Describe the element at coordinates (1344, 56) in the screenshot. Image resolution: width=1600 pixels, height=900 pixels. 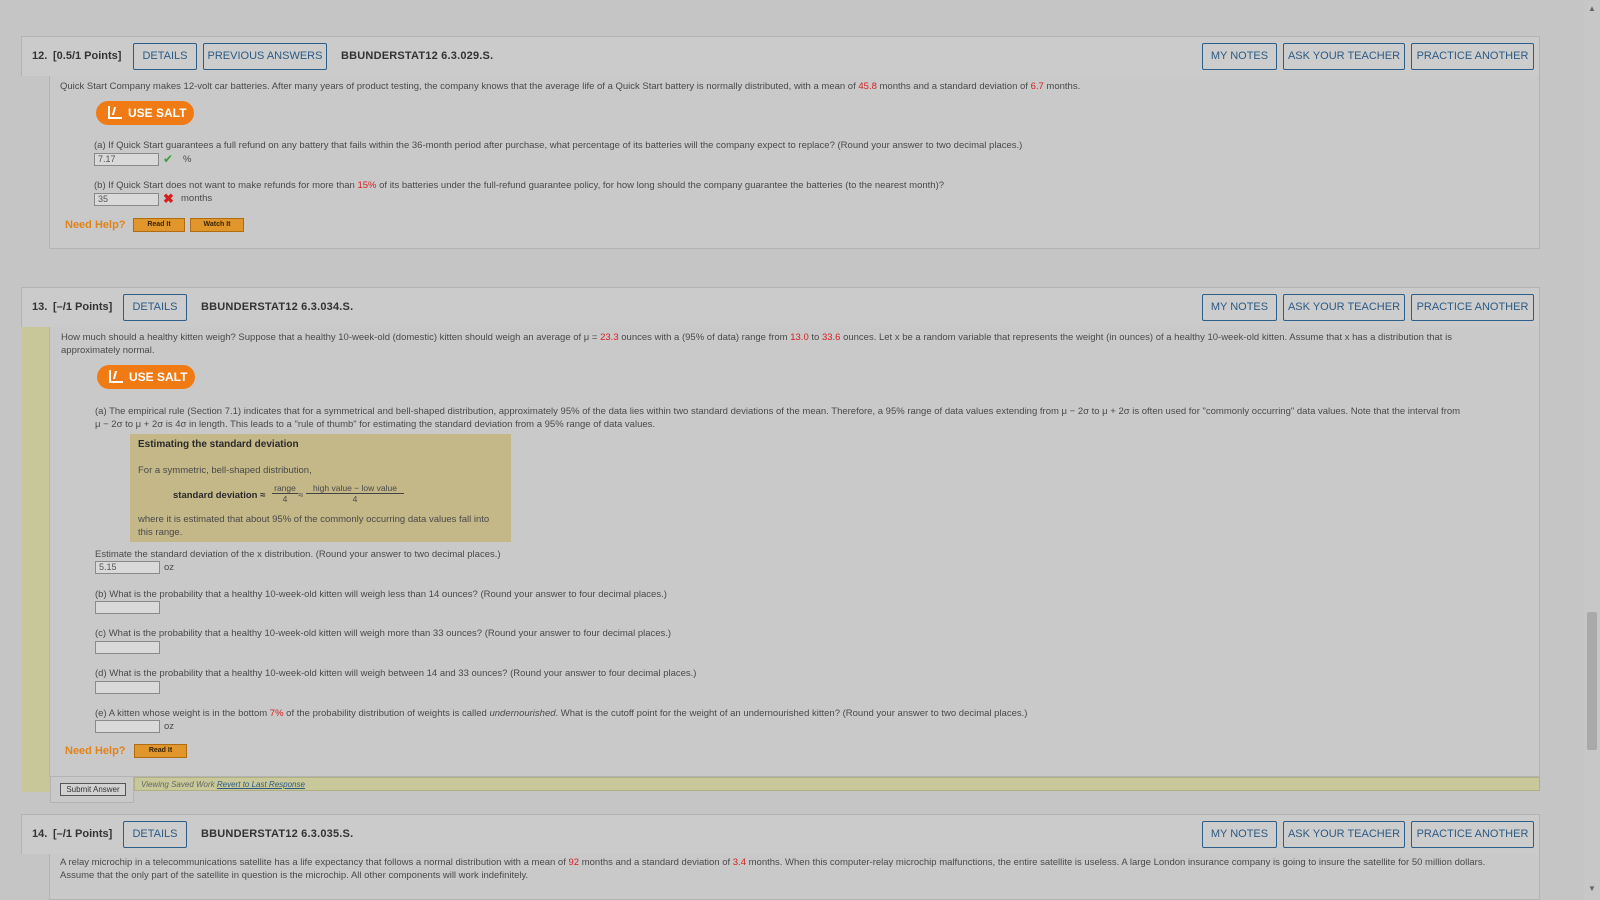
I see `q12-ask-teacher-button: ASK YOUR TEACHER` at that location.